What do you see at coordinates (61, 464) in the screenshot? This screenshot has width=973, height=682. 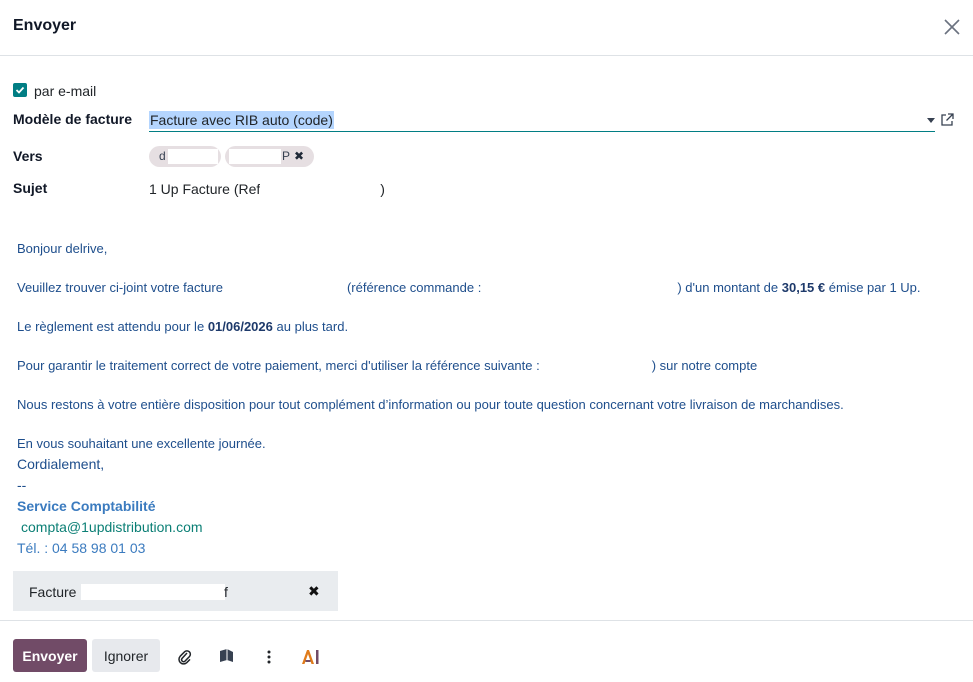 I see `body-closing: Cordialement,` at bounding box center [61, 464].